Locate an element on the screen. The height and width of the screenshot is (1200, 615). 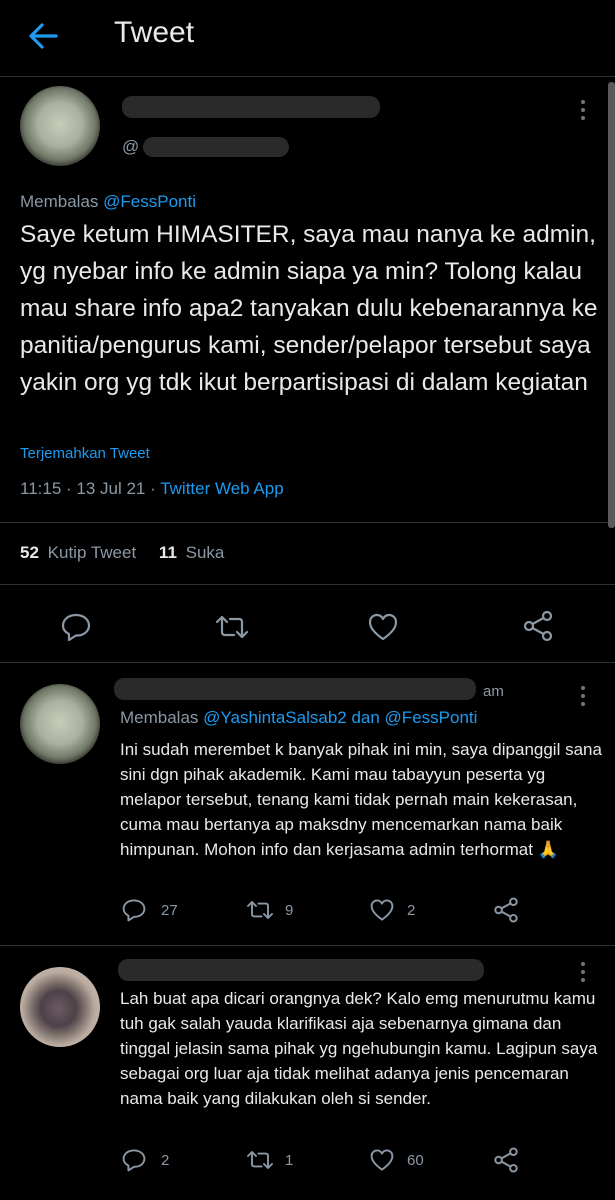
like-count: 60 is located at coordinates (415, 1160).